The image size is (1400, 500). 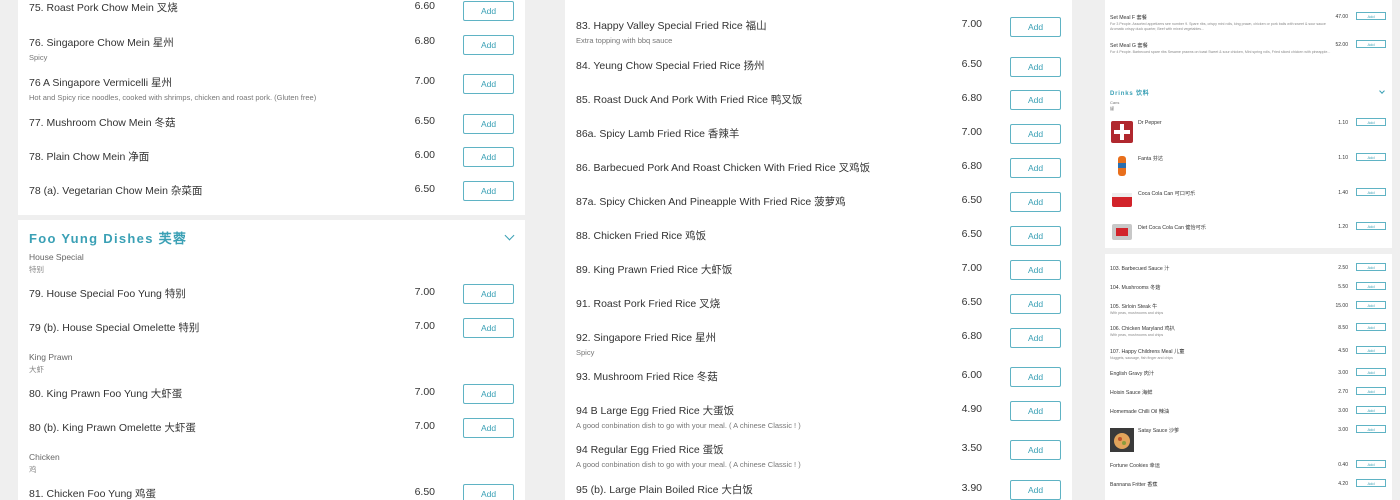 What do you see at coordinates (424, 326) in the screenshot?
I see `item-price: 7.00` at bounding box center [424, 326].